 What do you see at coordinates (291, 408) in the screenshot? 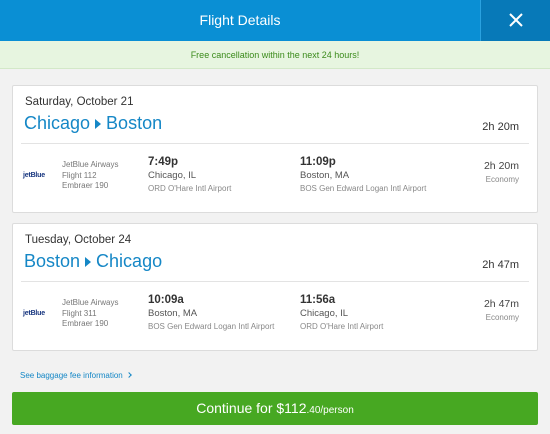
I see `continue-price: $112` at bounding box center [291, 408].